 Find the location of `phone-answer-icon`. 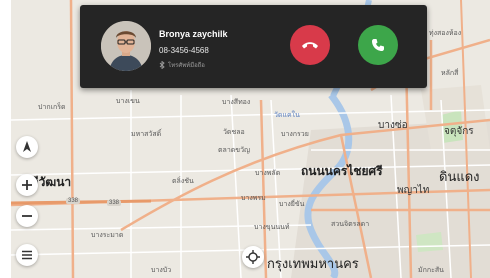

phone-answer-icon is located at coordinates (378, 45).